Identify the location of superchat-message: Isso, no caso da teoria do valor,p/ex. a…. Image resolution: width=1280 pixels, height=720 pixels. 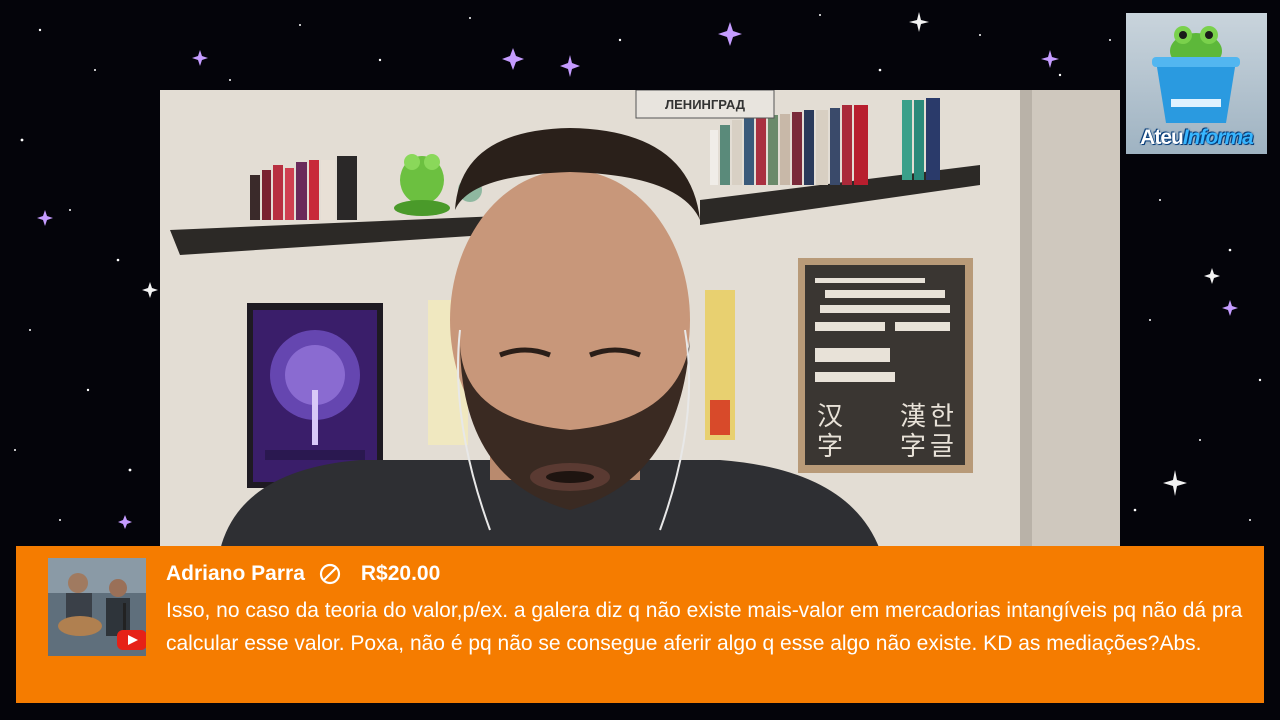
(704, 627).